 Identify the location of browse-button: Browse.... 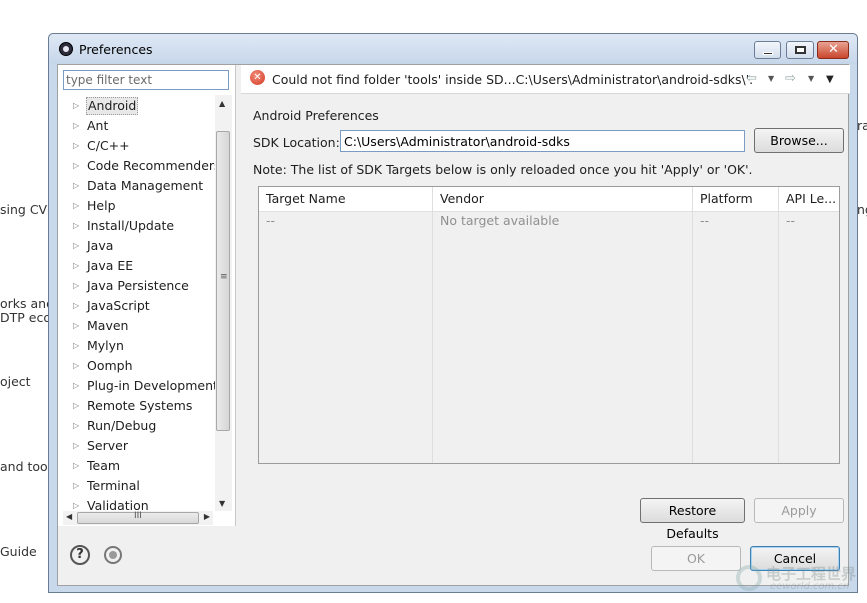
(799, 140).